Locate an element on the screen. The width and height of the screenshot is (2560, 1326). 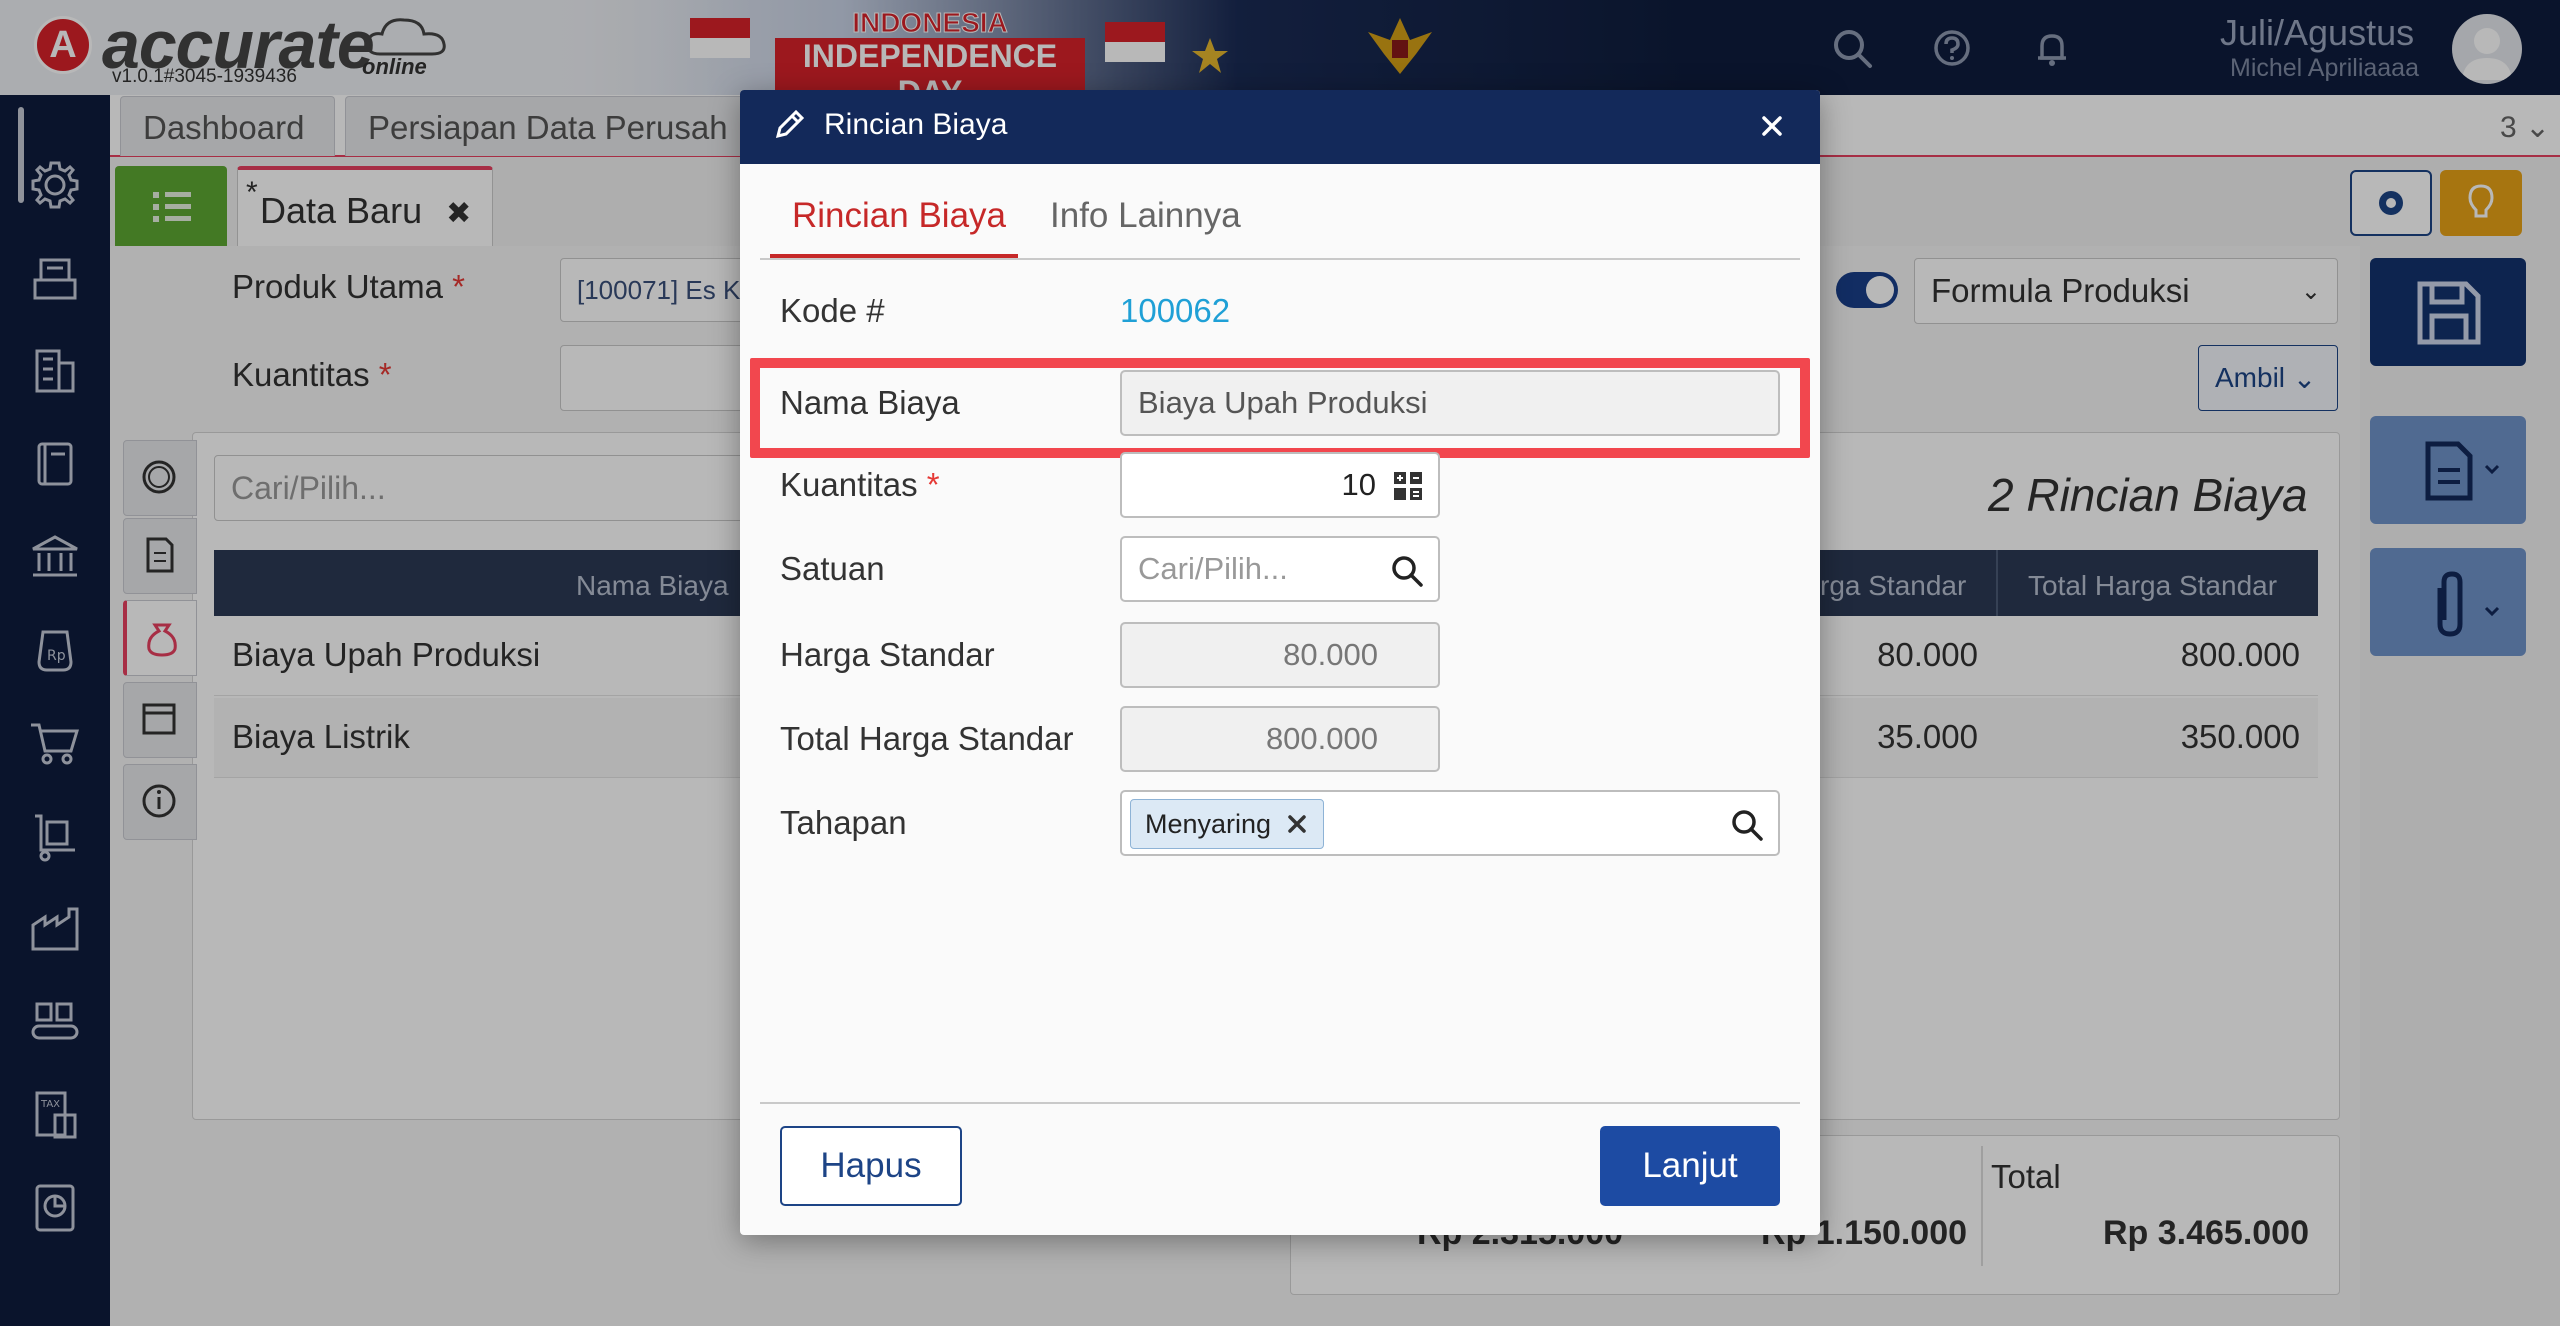
lanjut-button: Lanjut is located at coordinates (1690, 1166).